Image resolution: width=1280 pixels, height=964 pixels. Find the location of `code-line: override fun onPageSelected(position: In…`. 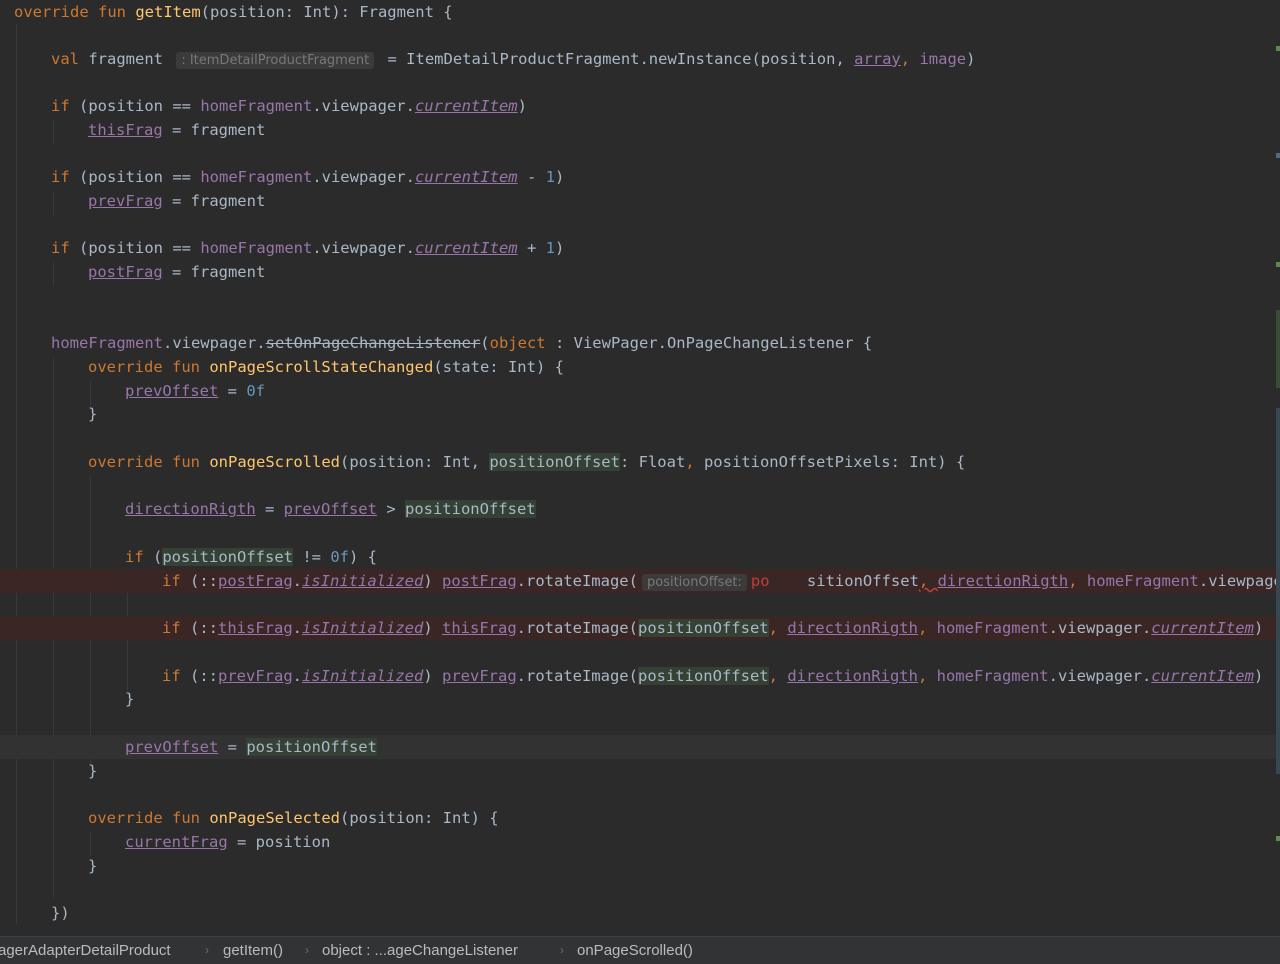

code-line: override fun onPageSelected(position: In… is located at coordinates (684, 818).